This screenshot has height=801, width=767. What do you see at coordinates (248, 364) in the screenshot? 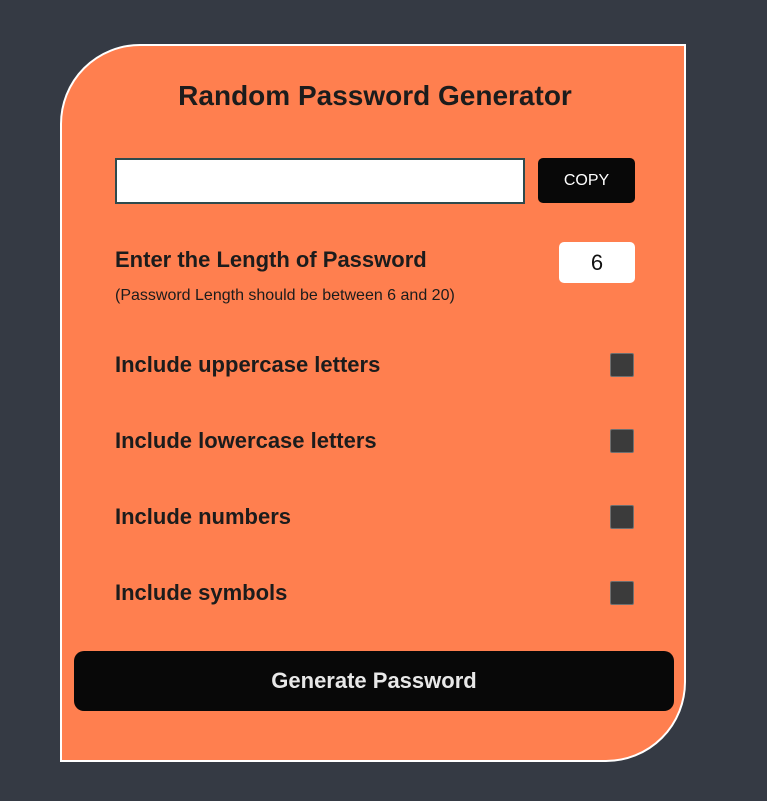
I see `uppercase-option-label: Include uppercase letters` at bounding box center [248, 364].